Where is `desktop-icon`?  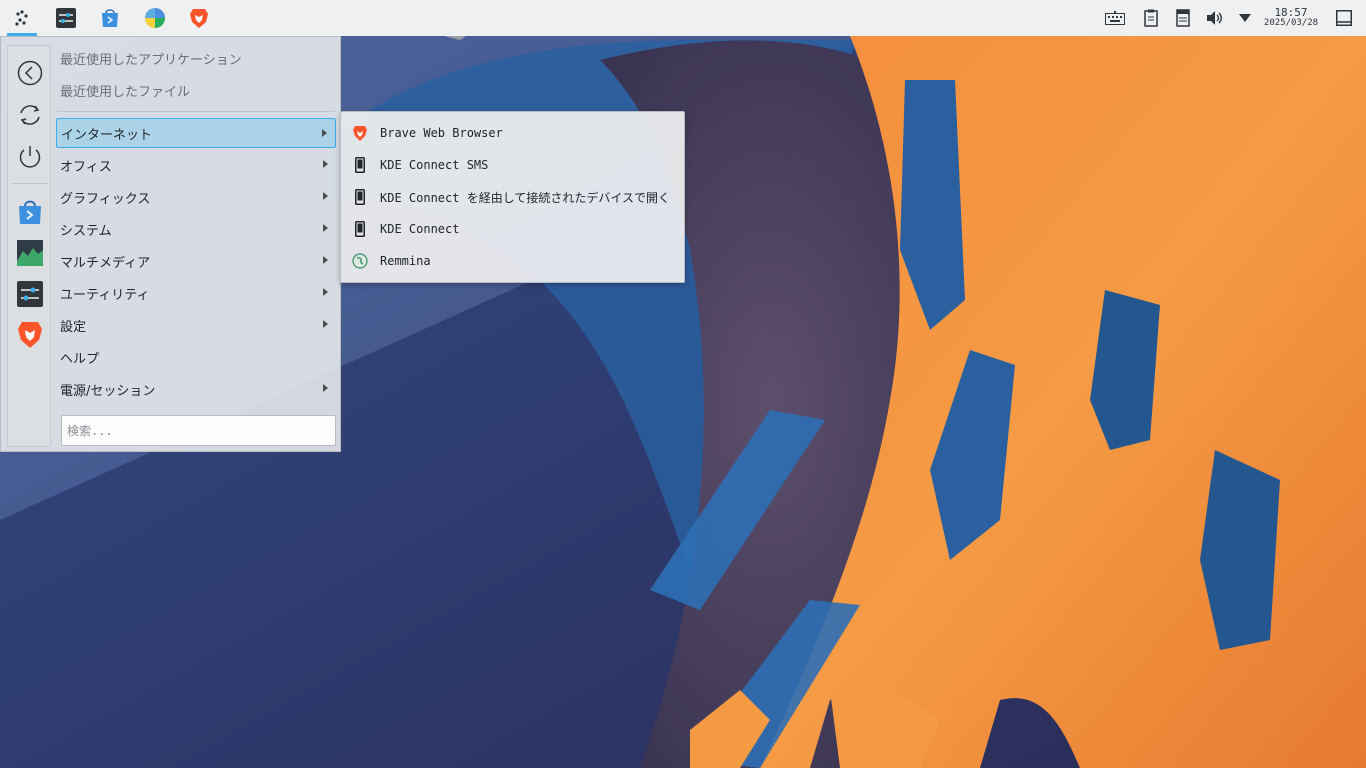 desktop-icon is located at coordinates (1344, 18).